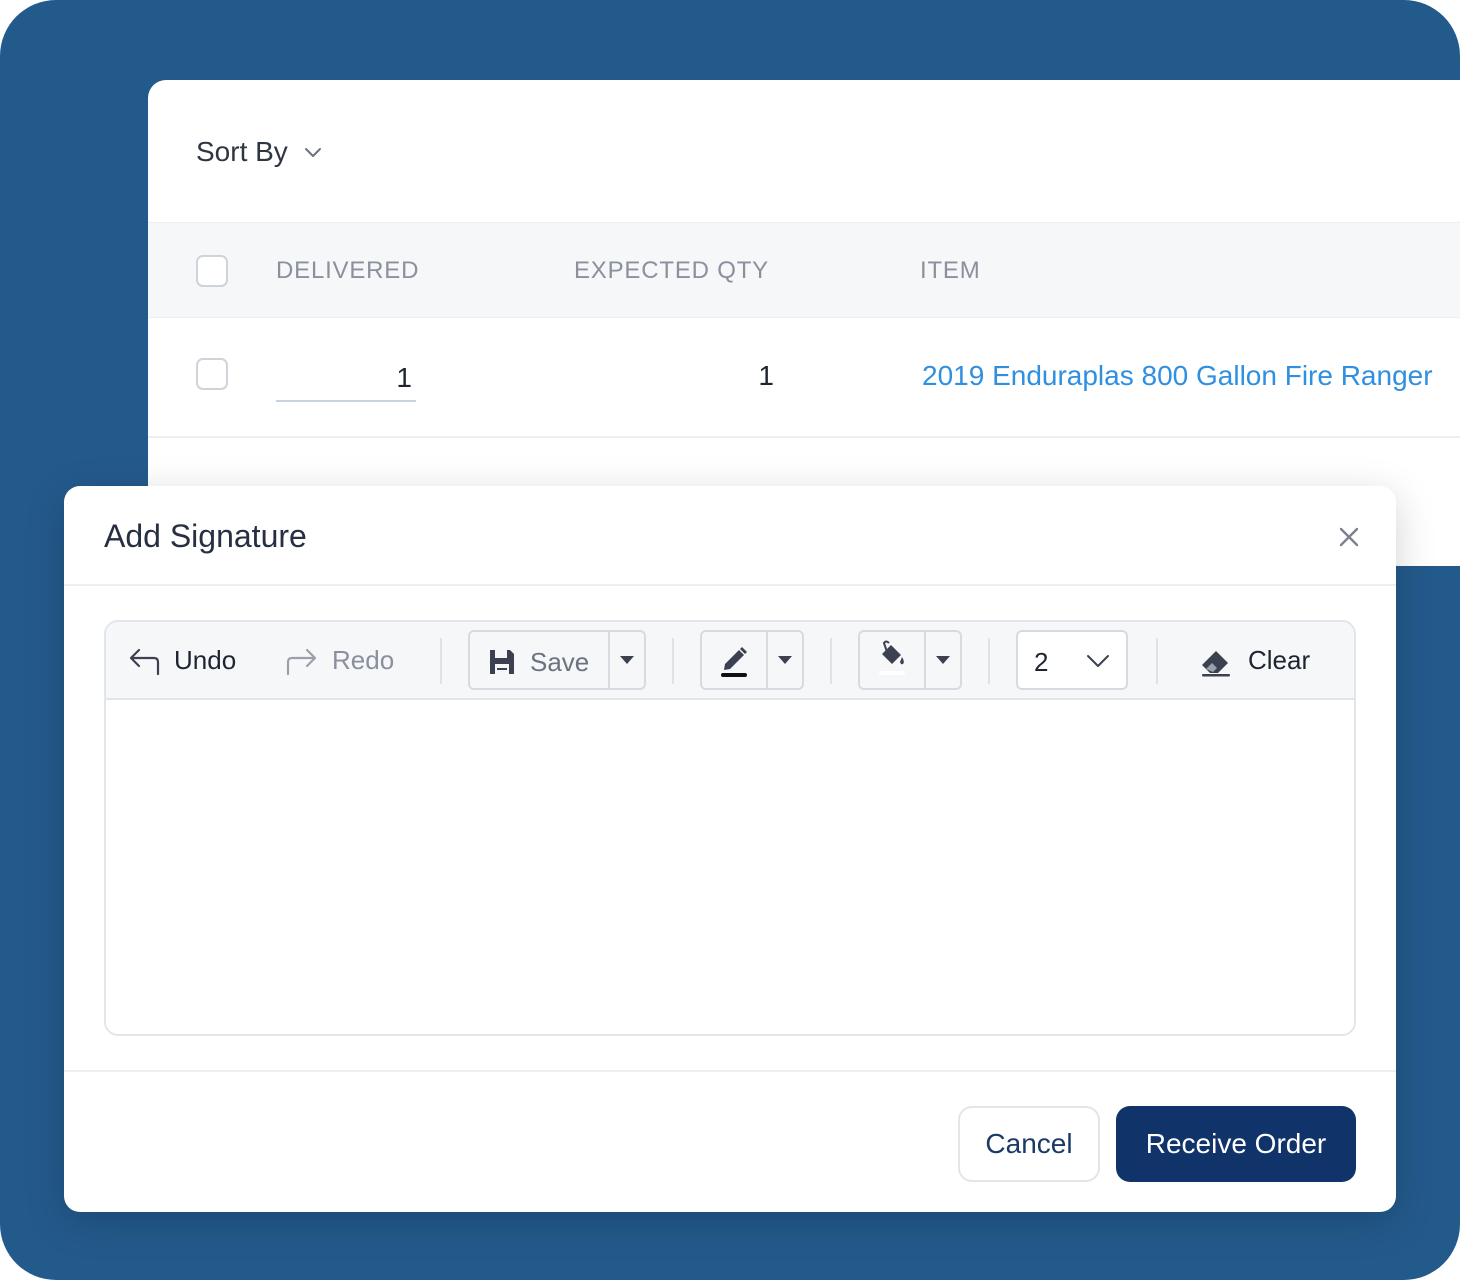 The image size is (1460, 1280). What do you see at coordinates (671, 270) in the screenshot?
I see `column-header-expected-qty: EXPECTED QTY` at bounding box center [671, 270].